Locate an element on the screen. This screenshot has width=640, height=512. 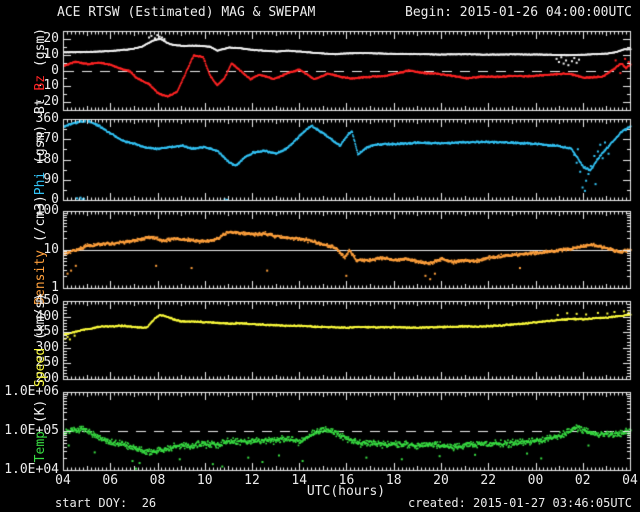
panel-density-y-axis-title: Density (/cm3) is located at coordinates (40, 249).